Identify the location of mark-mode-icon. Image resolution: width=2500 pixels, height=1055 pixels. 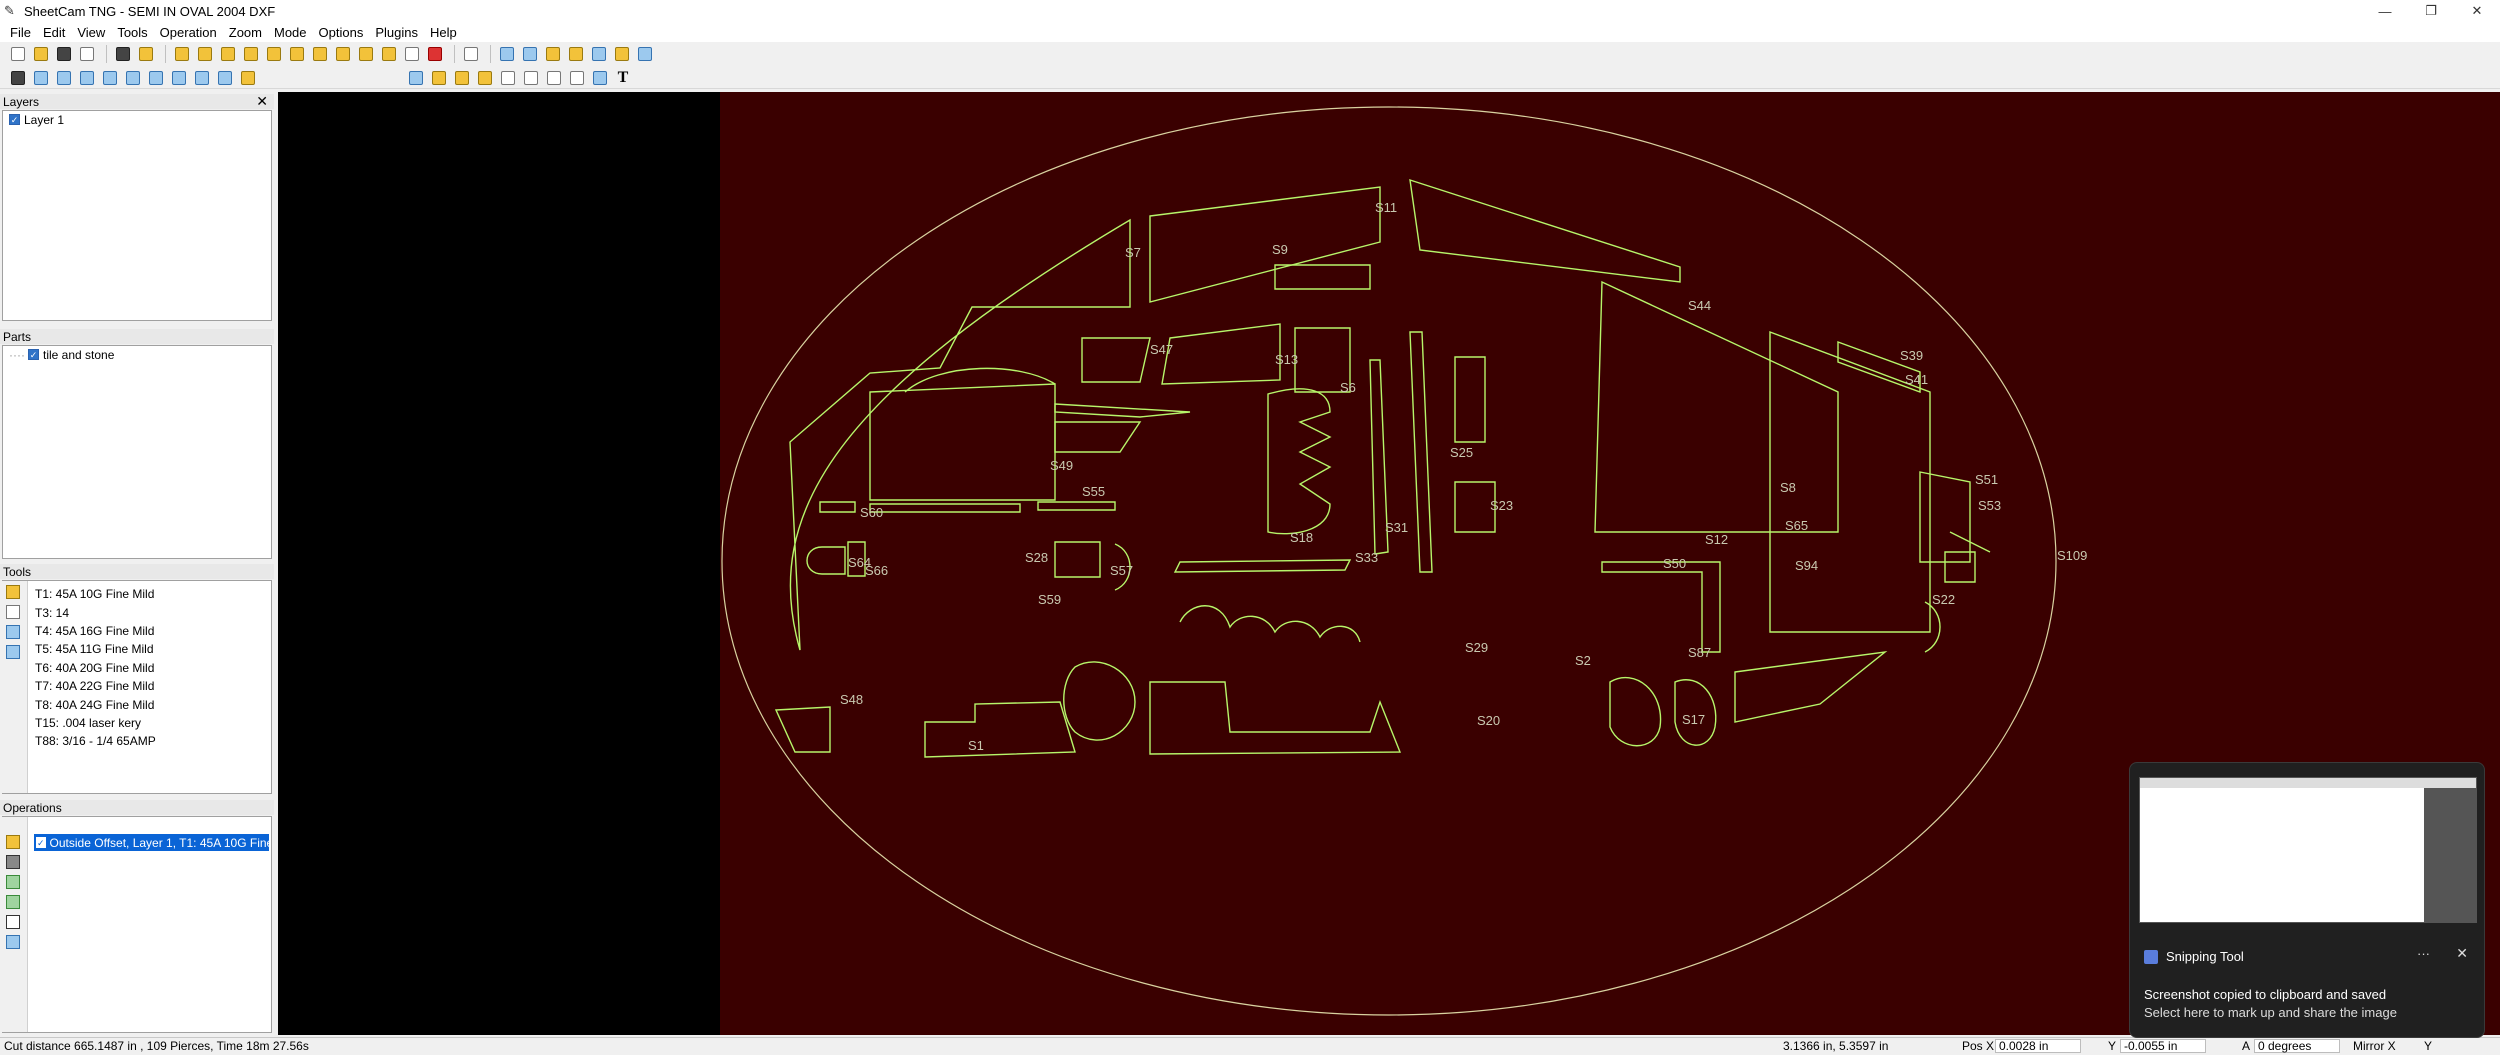
(600, 78).